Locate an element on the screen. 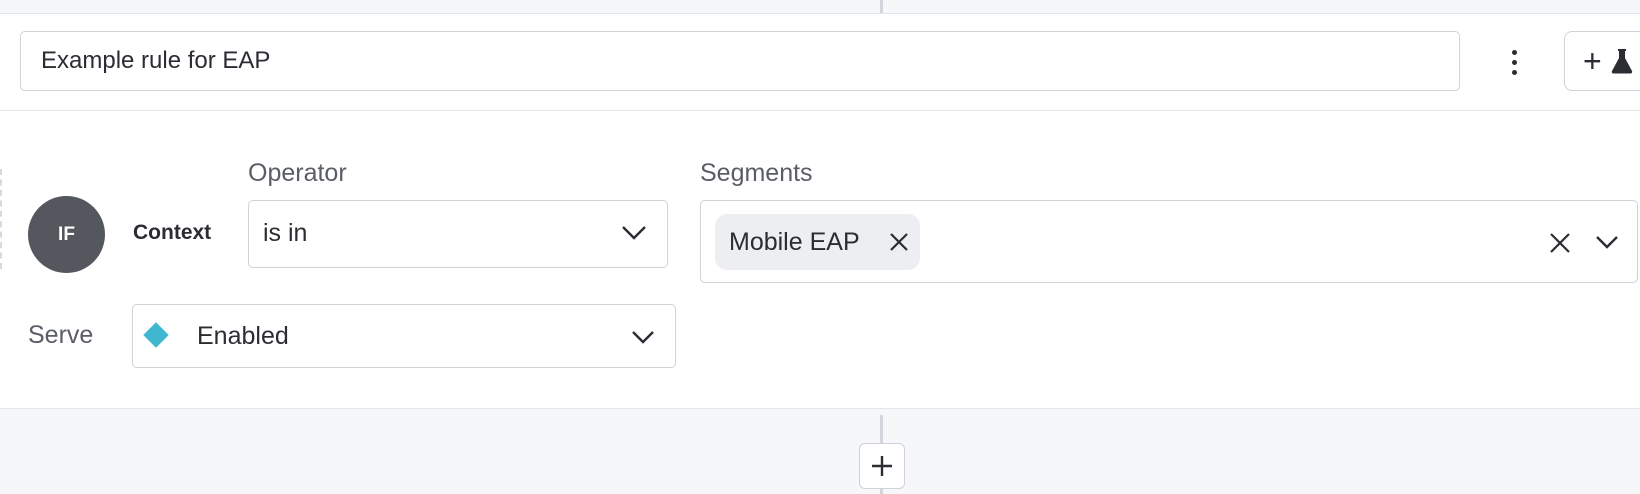 The width and height of the screenshot is (1640, 494). rule-name-input is located at coordinates (740, 61).